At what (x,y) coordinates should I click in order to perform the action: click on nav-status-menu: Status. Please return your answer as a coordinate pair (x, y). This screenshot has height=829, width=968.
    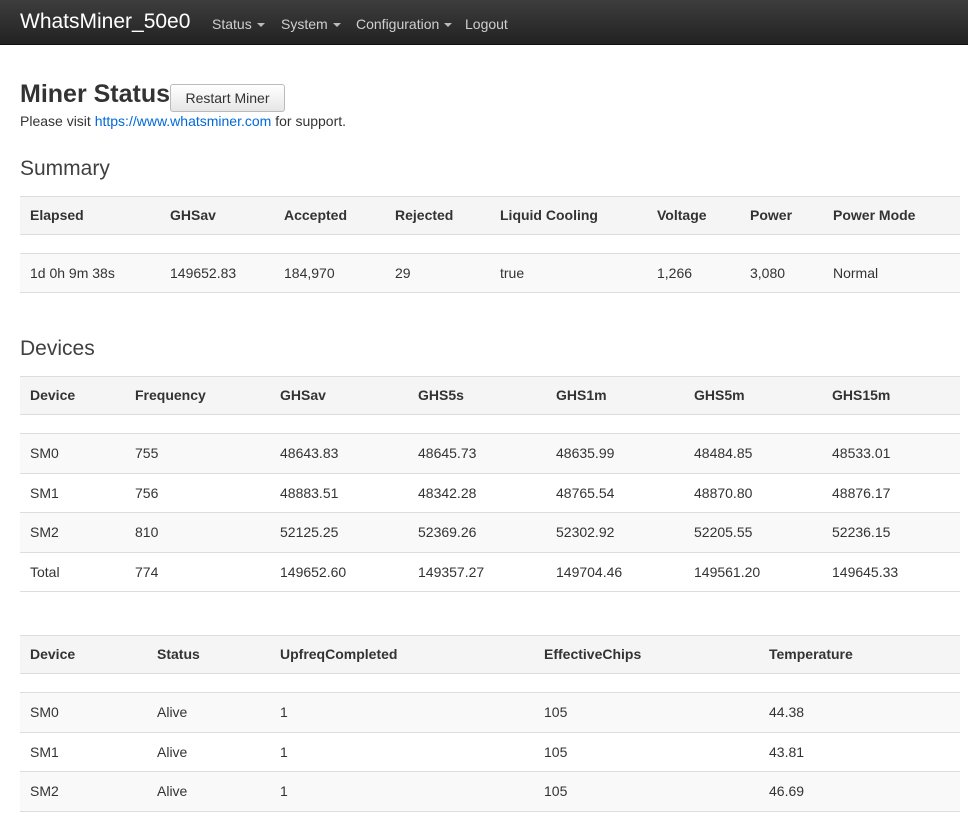
    Looking at the image, I should click on (238, 24).